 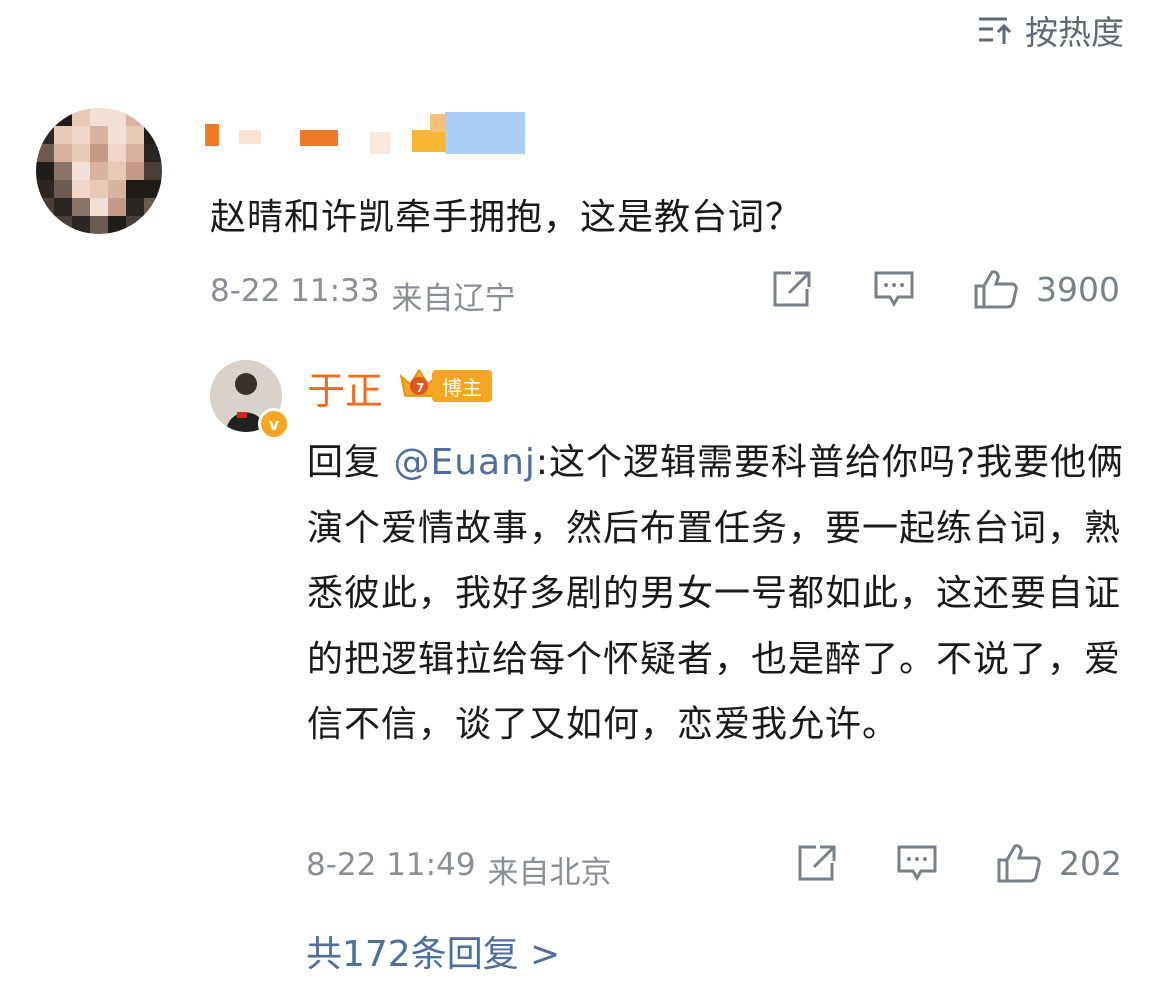 What do you see at coordinates (1078, 289) in the screenshot?
I see `like-count: 3900` at bounding box center [1078, 289].